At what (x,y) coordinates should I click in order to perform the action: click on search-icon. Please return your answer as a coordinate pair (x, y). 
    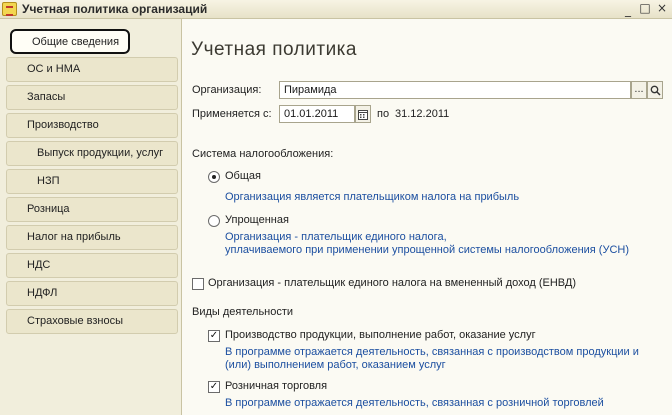
    Looking at the image, I should click on (655, 90).